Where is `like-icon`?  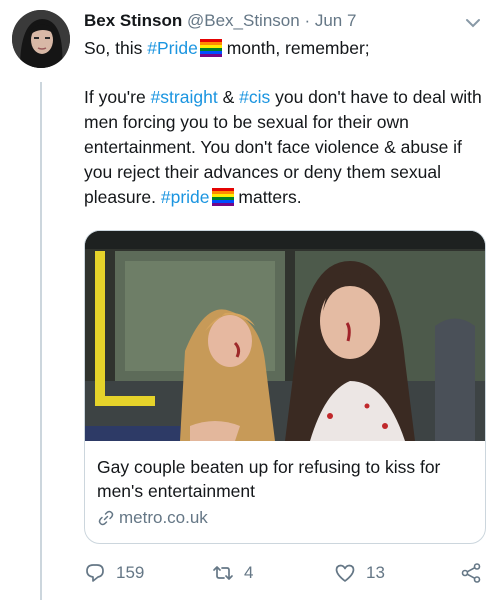
like-icon is located at coordinates (345, 573).